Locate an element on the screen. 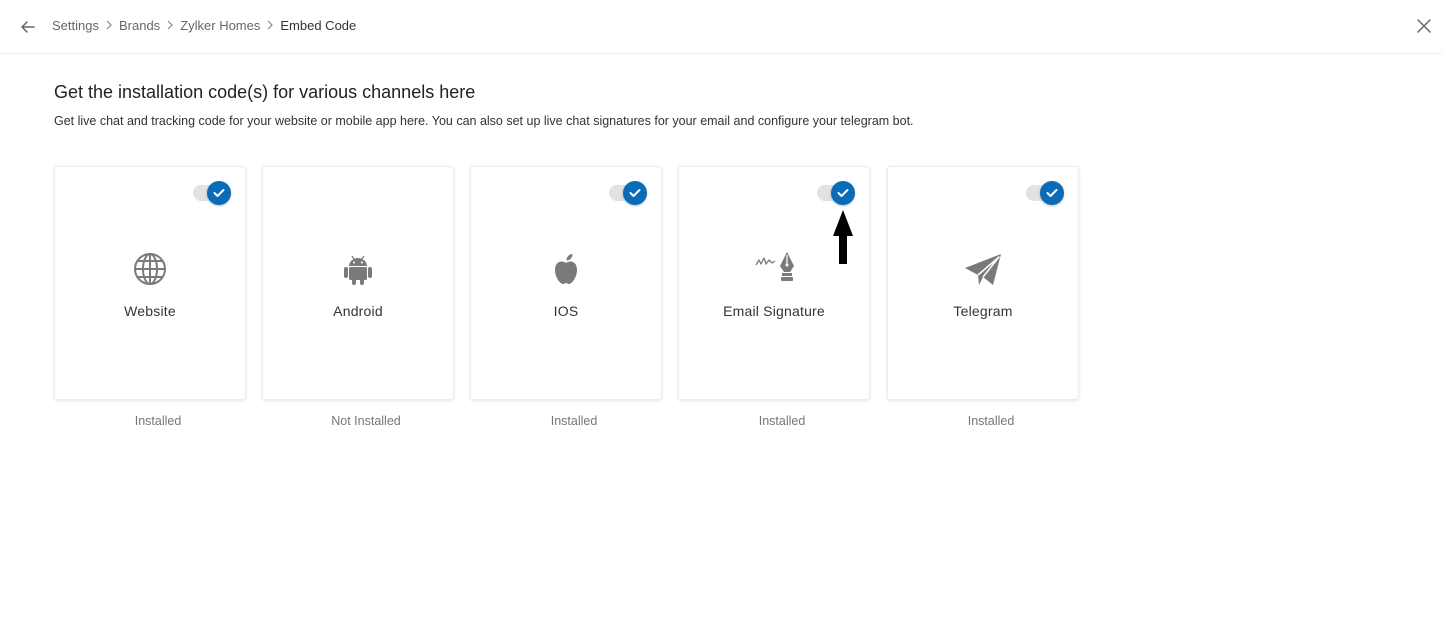  website-label: Website is located at coordinates (150, 311).